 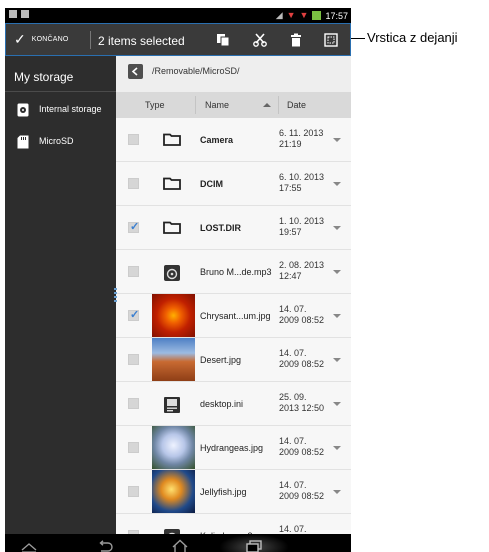 What do you see at coordinates (304, 15) in the screenshot?
I see `signal-icon-2: ▼` at bounding box center [304, 15].